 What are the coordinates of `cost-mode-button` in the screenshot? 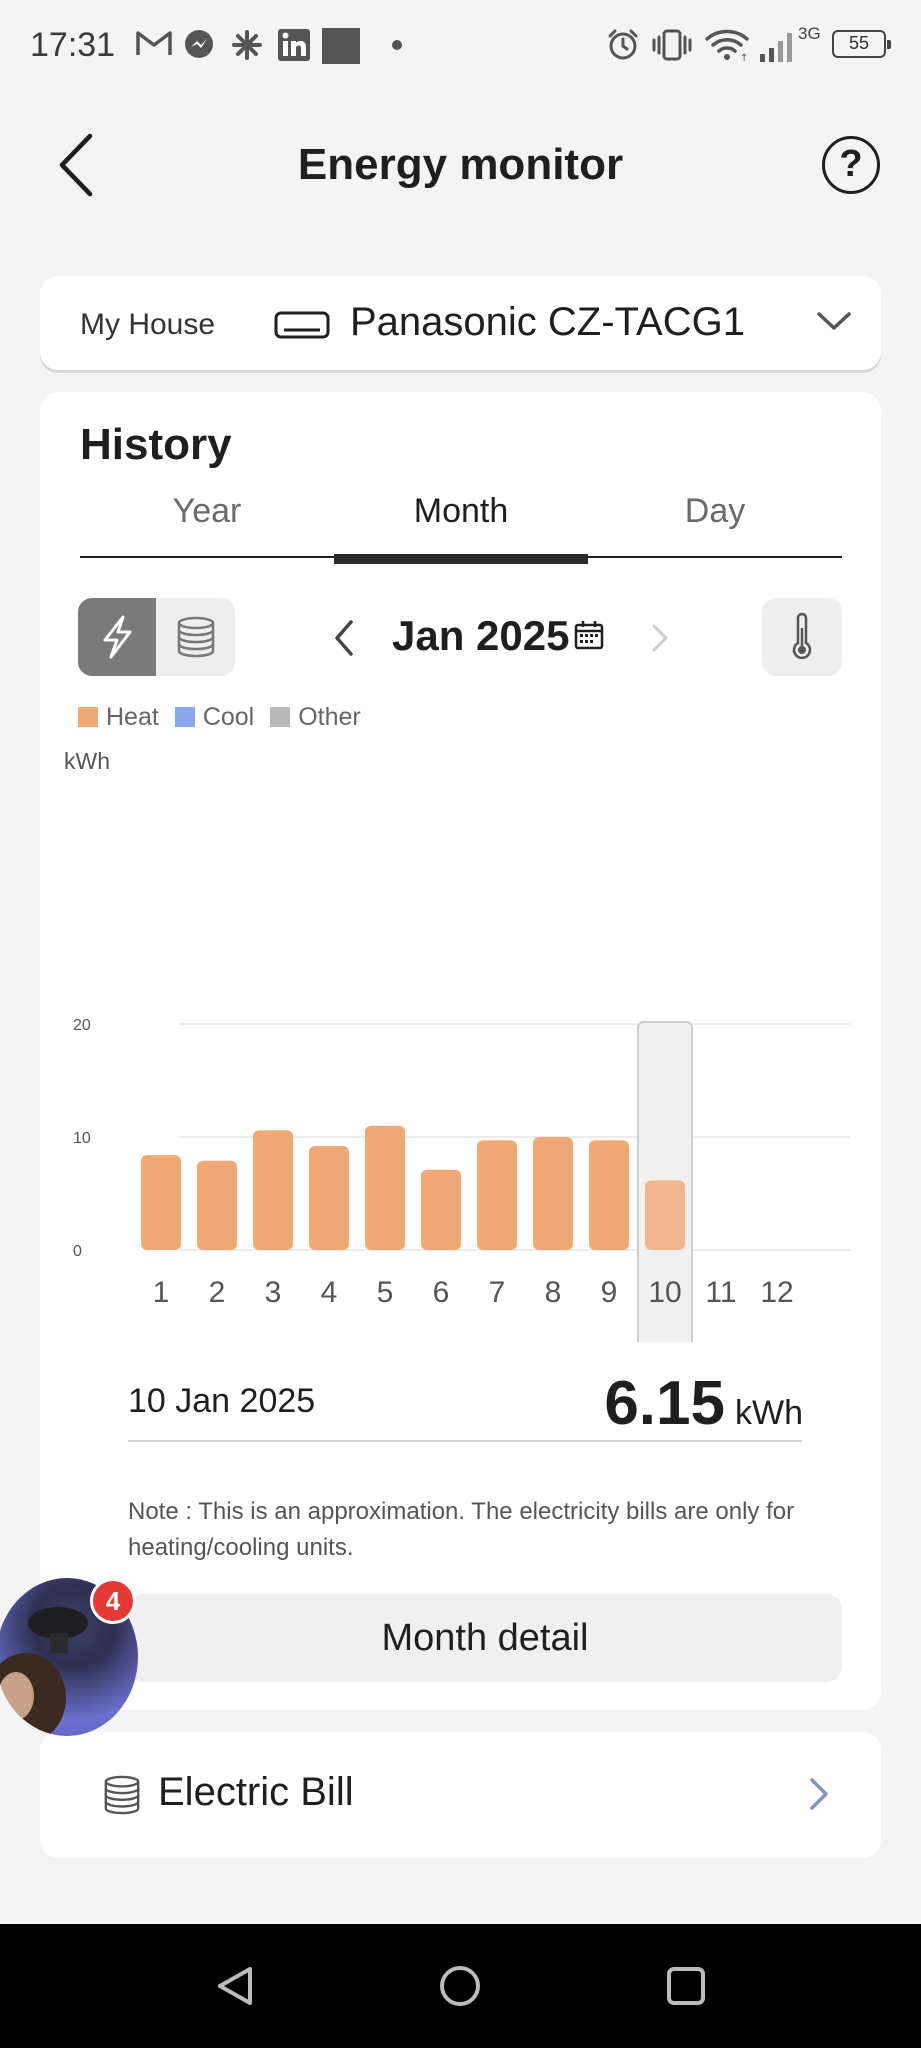 It's located at (196, 637).